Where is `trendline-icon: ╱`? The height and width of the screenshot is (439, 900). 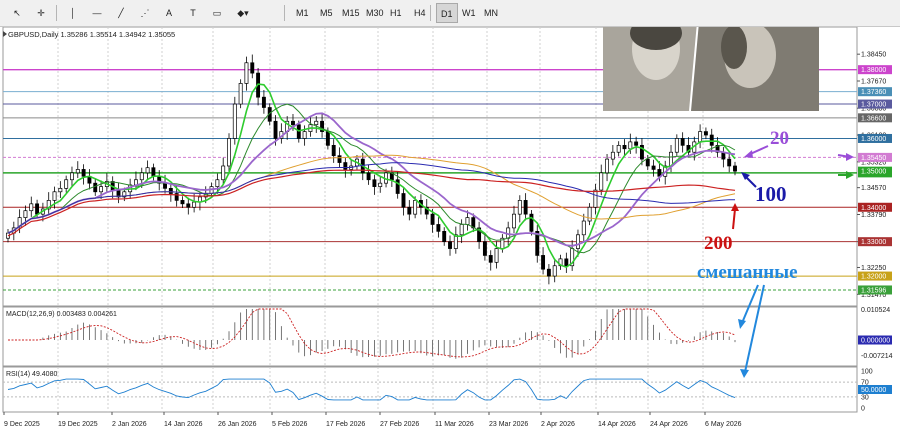 trendline-icon: ╱ is located at coordinates (121, 13).